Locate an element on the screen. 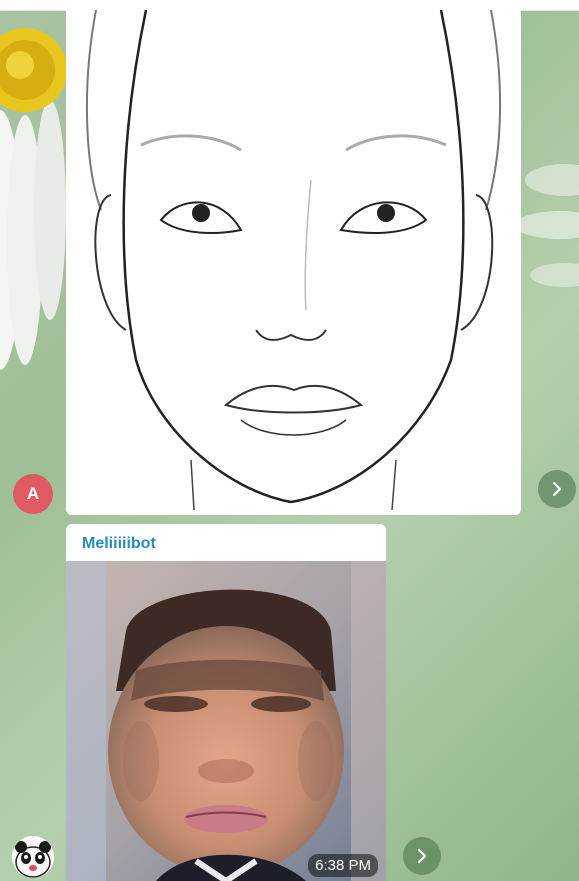  bot-avatar is located at coordinates (33, 857).